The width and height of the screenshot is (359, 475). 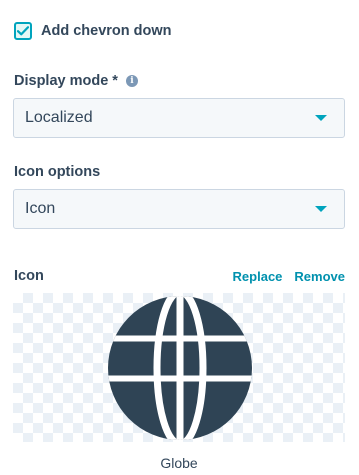 I want to click on icon-options-select: Icon, so click(x=179, y=209).